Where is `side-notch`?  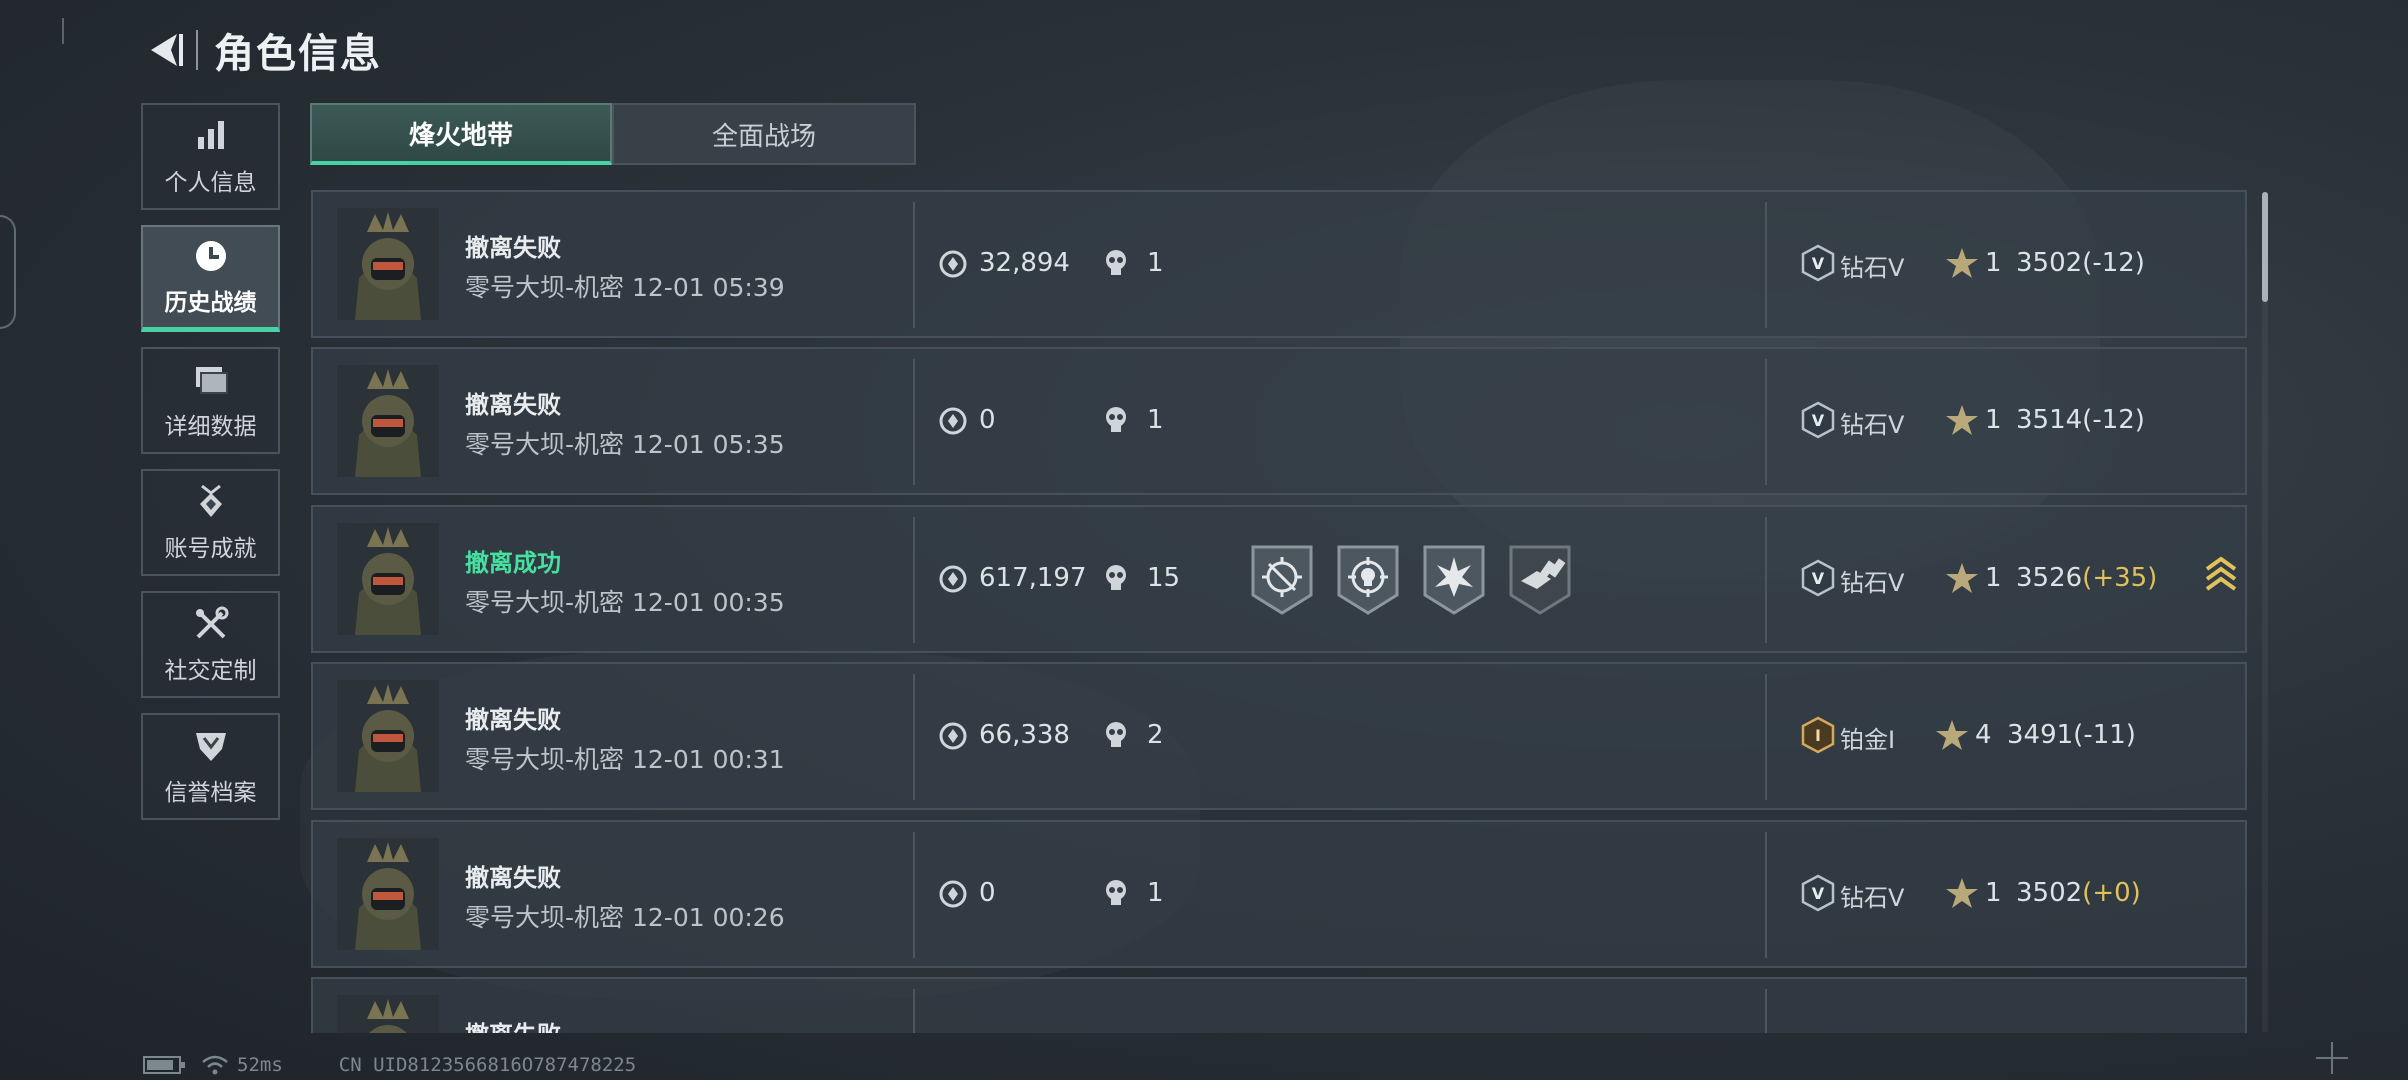 side-notch is located at coordinates (8, 272).